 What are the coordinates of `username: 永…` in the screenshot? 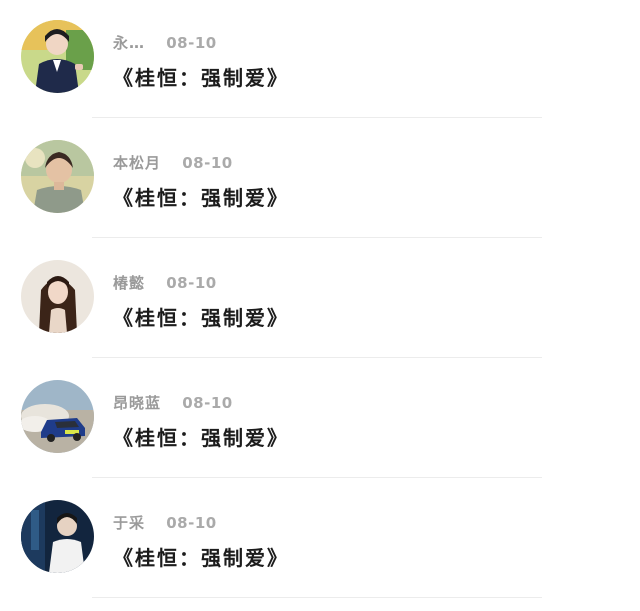 It's located at (129, 43).